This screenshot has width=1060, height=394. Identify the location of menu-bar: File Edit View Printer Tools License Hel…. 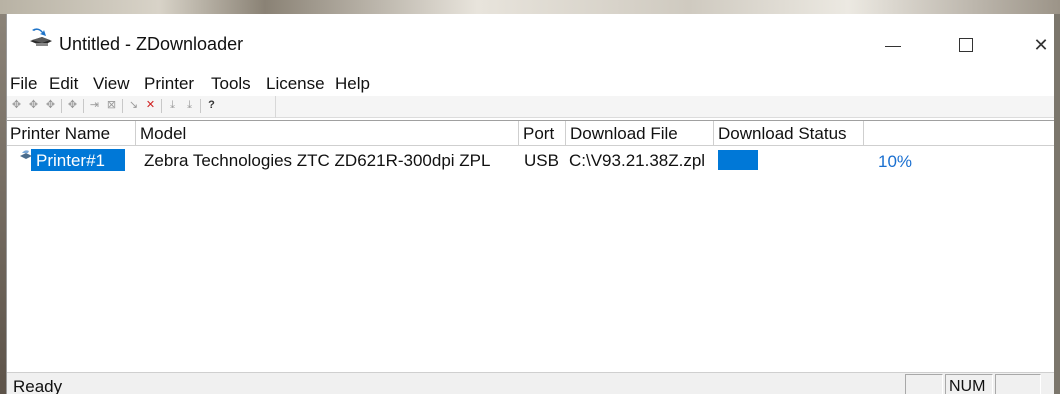
(530, 84).